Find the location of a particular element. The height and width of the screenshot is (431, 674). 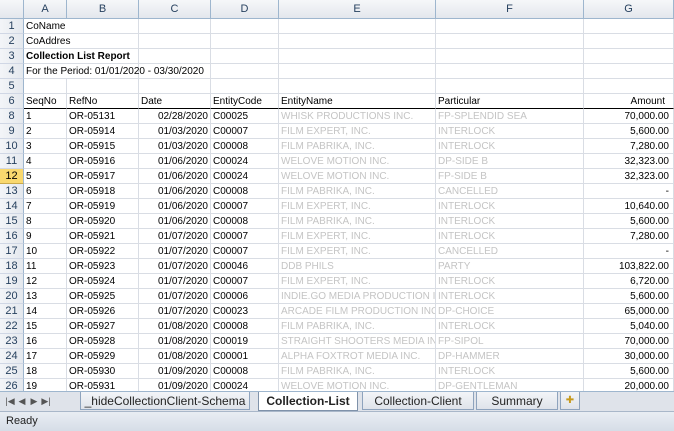

cell-g: 65,000.00 is located at coordinates (629, 311).